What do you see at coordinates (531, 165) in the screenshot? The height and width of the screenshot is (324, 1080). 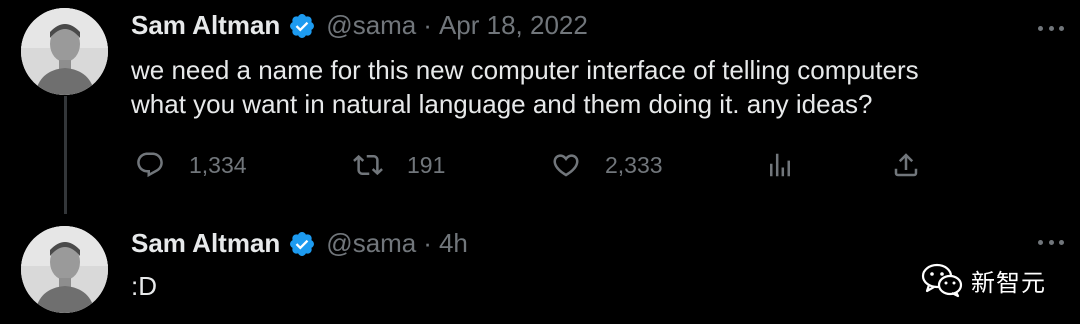 I see `tweet-actions: 1,334 191 2,333` at bounding box center [531, 165].